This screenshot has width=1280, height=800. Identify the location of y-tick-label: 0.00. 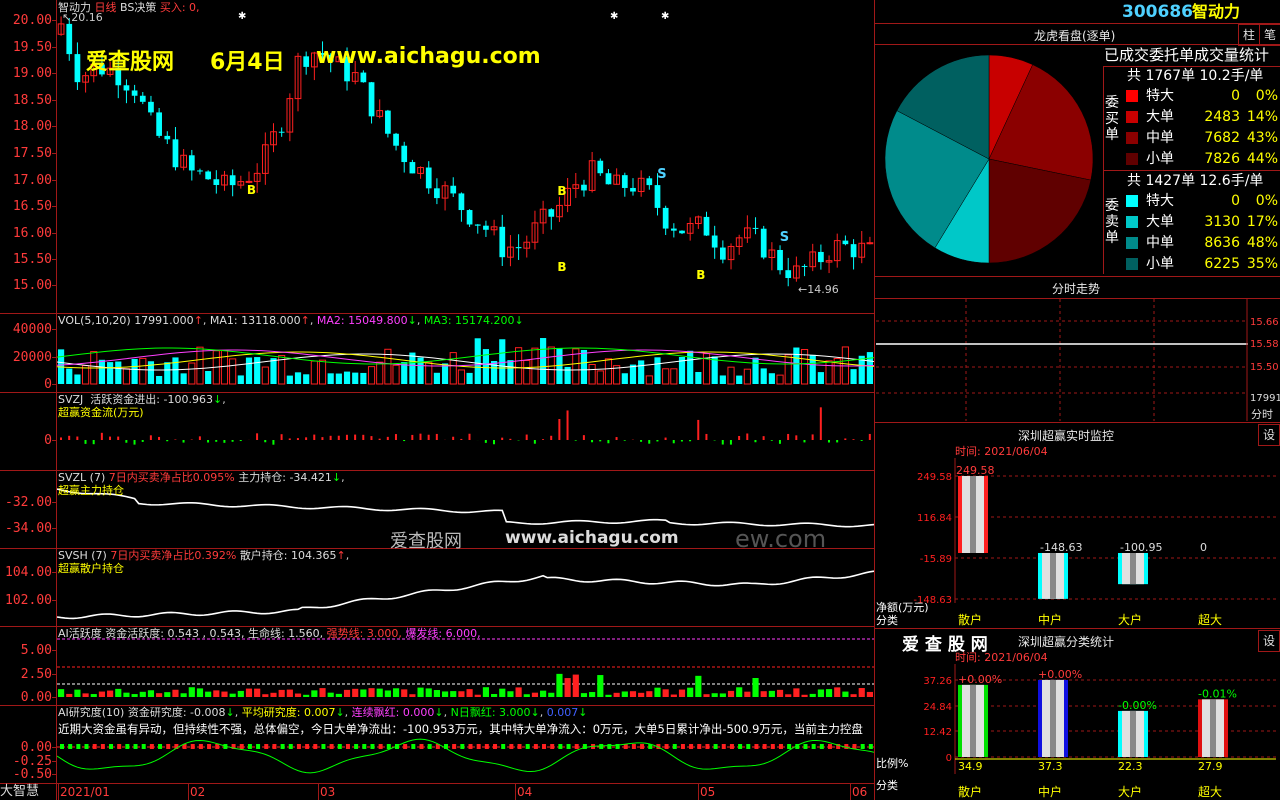
(36, 747).